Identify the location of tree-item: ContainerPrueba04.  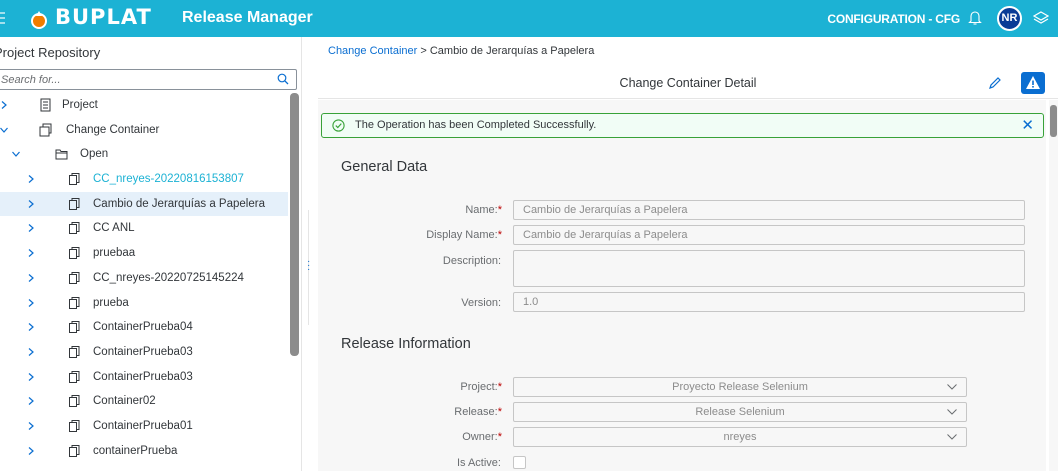
(144, 327).